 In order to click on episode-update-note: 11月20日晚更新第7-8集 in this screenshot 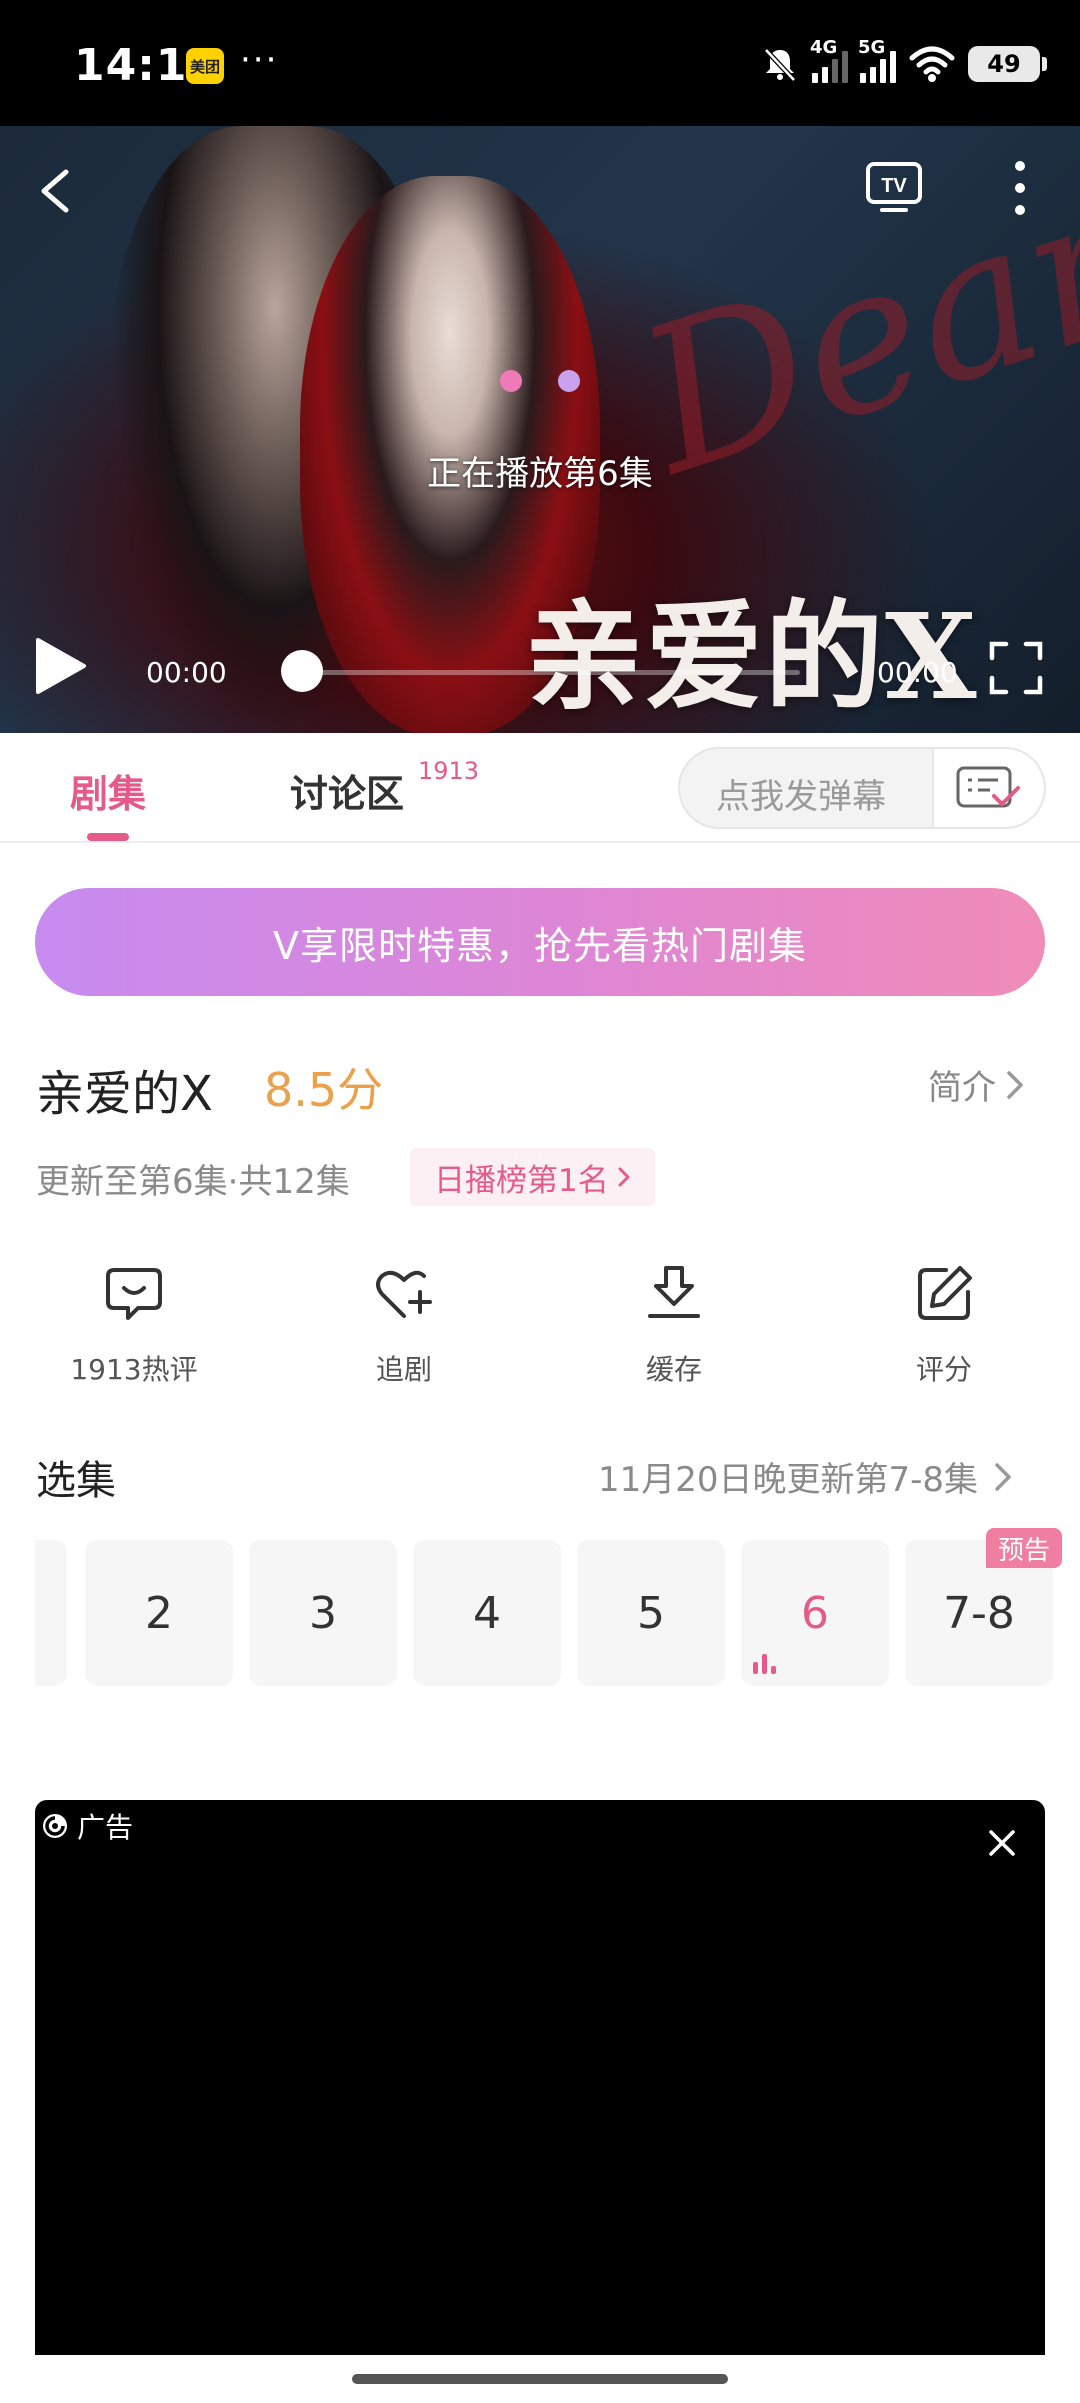, I will do `click(788, 1480)`.